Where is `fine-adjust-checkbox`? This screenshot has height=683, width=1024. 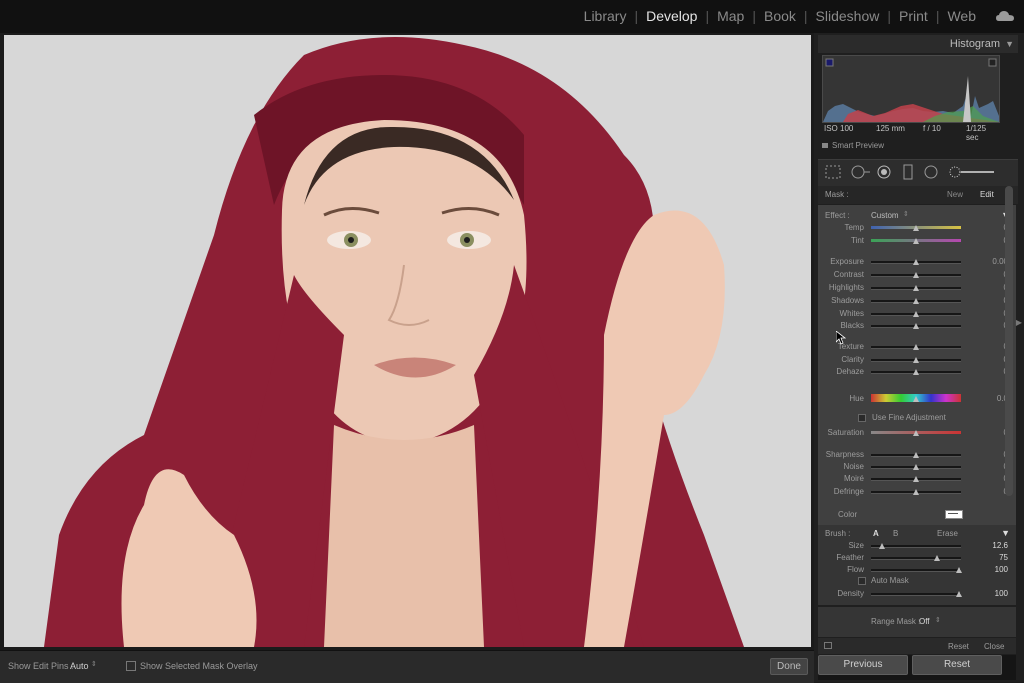
fine-adjust-checkbox is located at coordinates (862, 418).